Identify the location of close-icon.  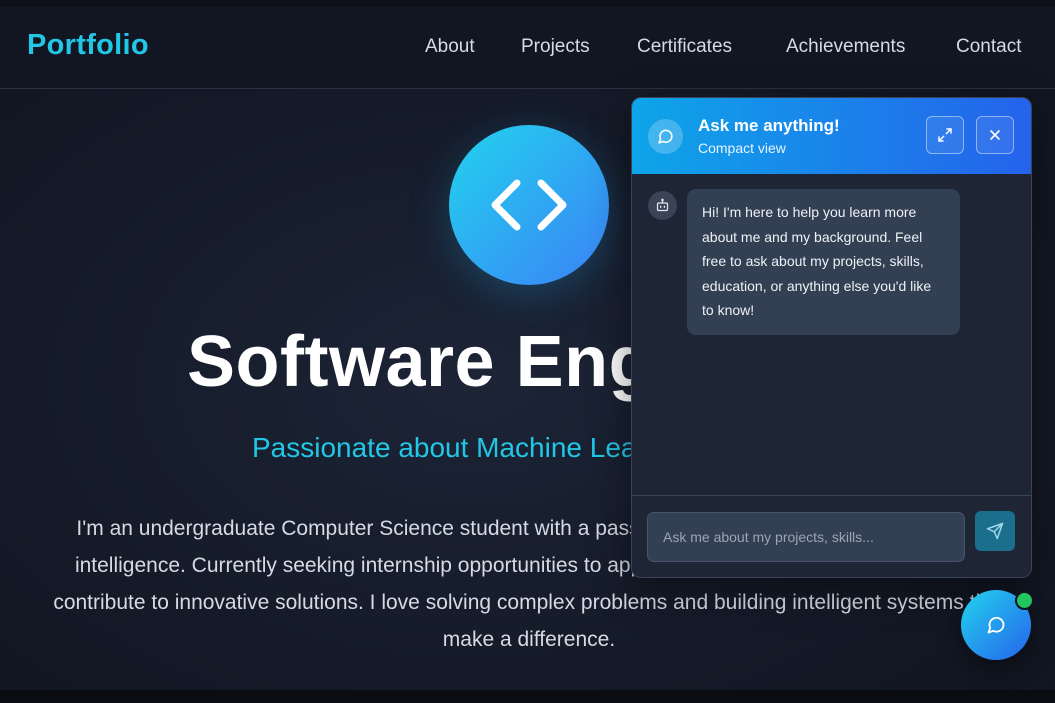
(995, 135).